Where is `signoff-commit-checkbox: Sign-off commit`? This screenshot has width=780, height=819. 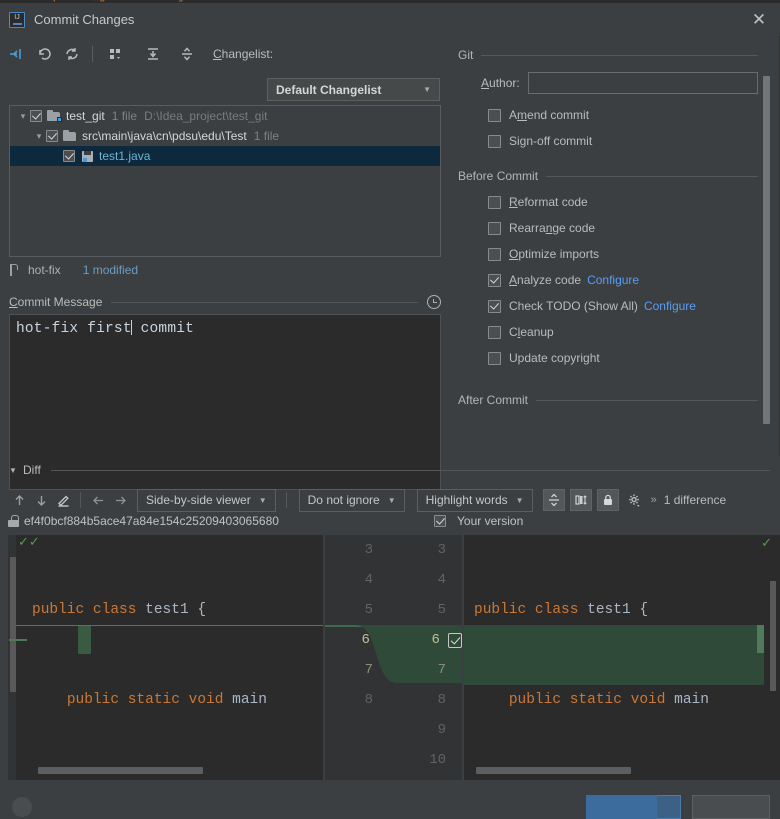
signoff-commit-checkbox: Sign-off commit is located at coordinates (608, 141).